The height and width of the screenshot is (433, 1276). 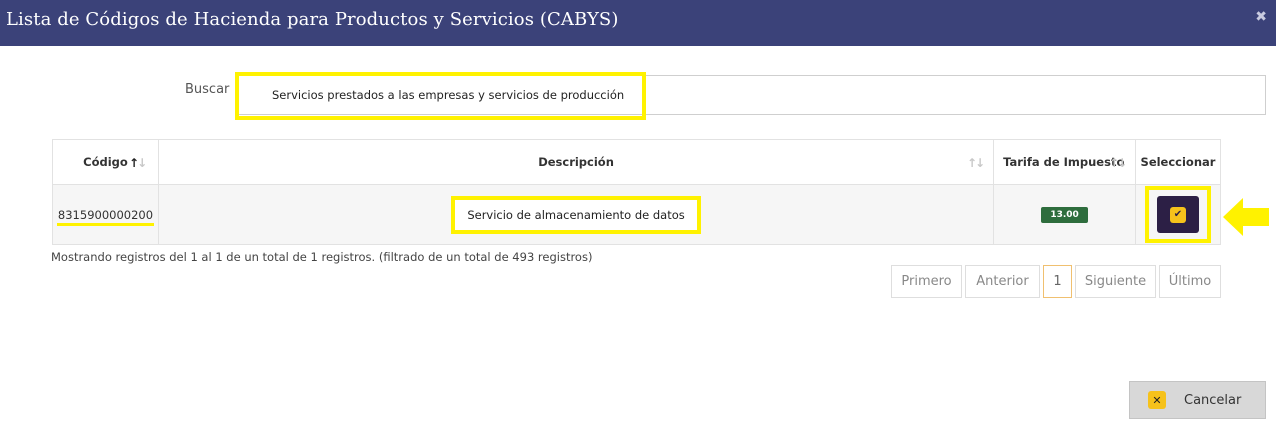 I want to click on column-header-label: Seleccionar, so click(x=1178, y=162).